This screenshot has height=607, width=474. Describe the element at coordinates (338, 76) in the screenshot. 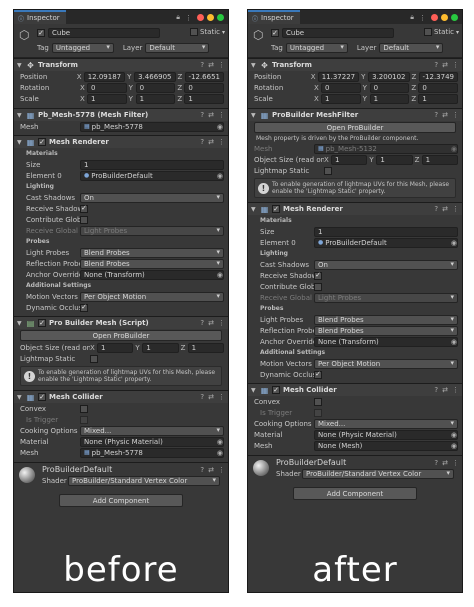

I see `position-x-field: 11.37227` at that location.